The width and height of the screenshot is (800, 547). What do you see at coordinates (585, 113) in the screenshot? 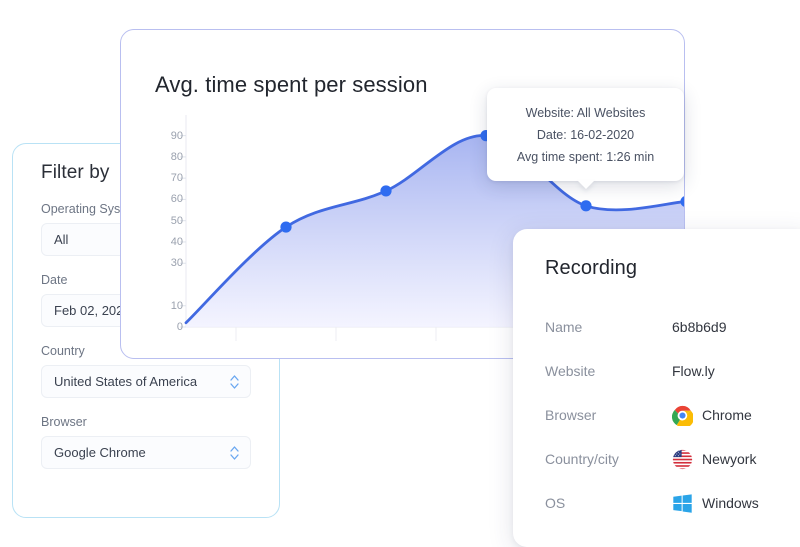
I see `tooltip-website: Website: All Websites` at bounding box center [585, 113].